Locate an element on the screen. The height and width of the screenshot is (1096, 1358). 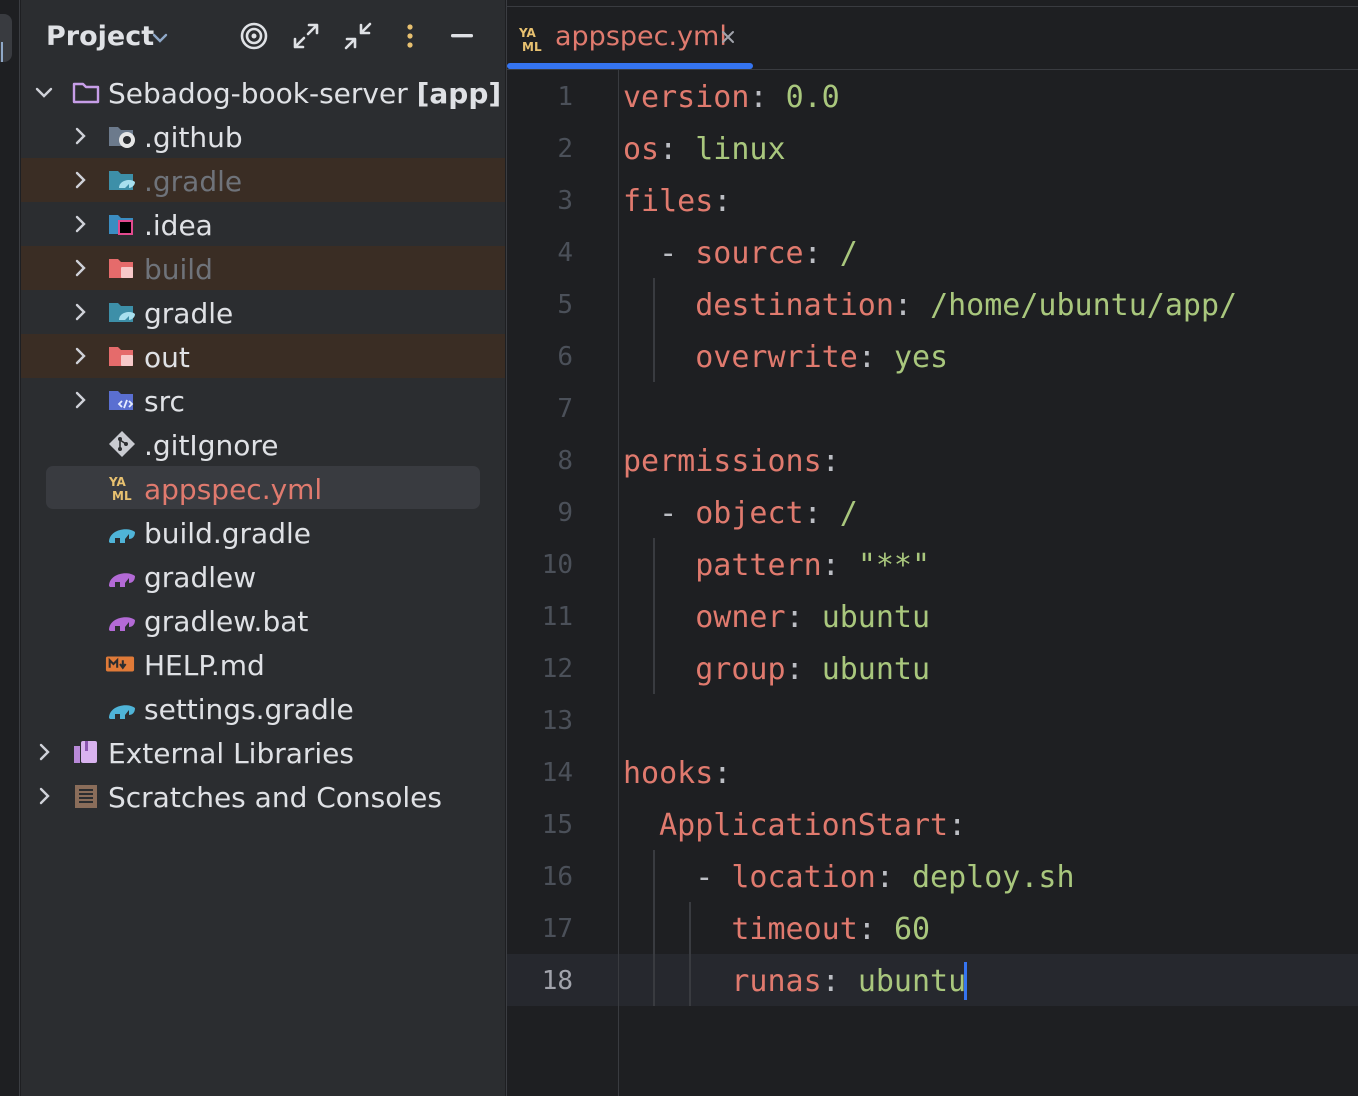
more-options-icon is located at coordinates (410, 36).